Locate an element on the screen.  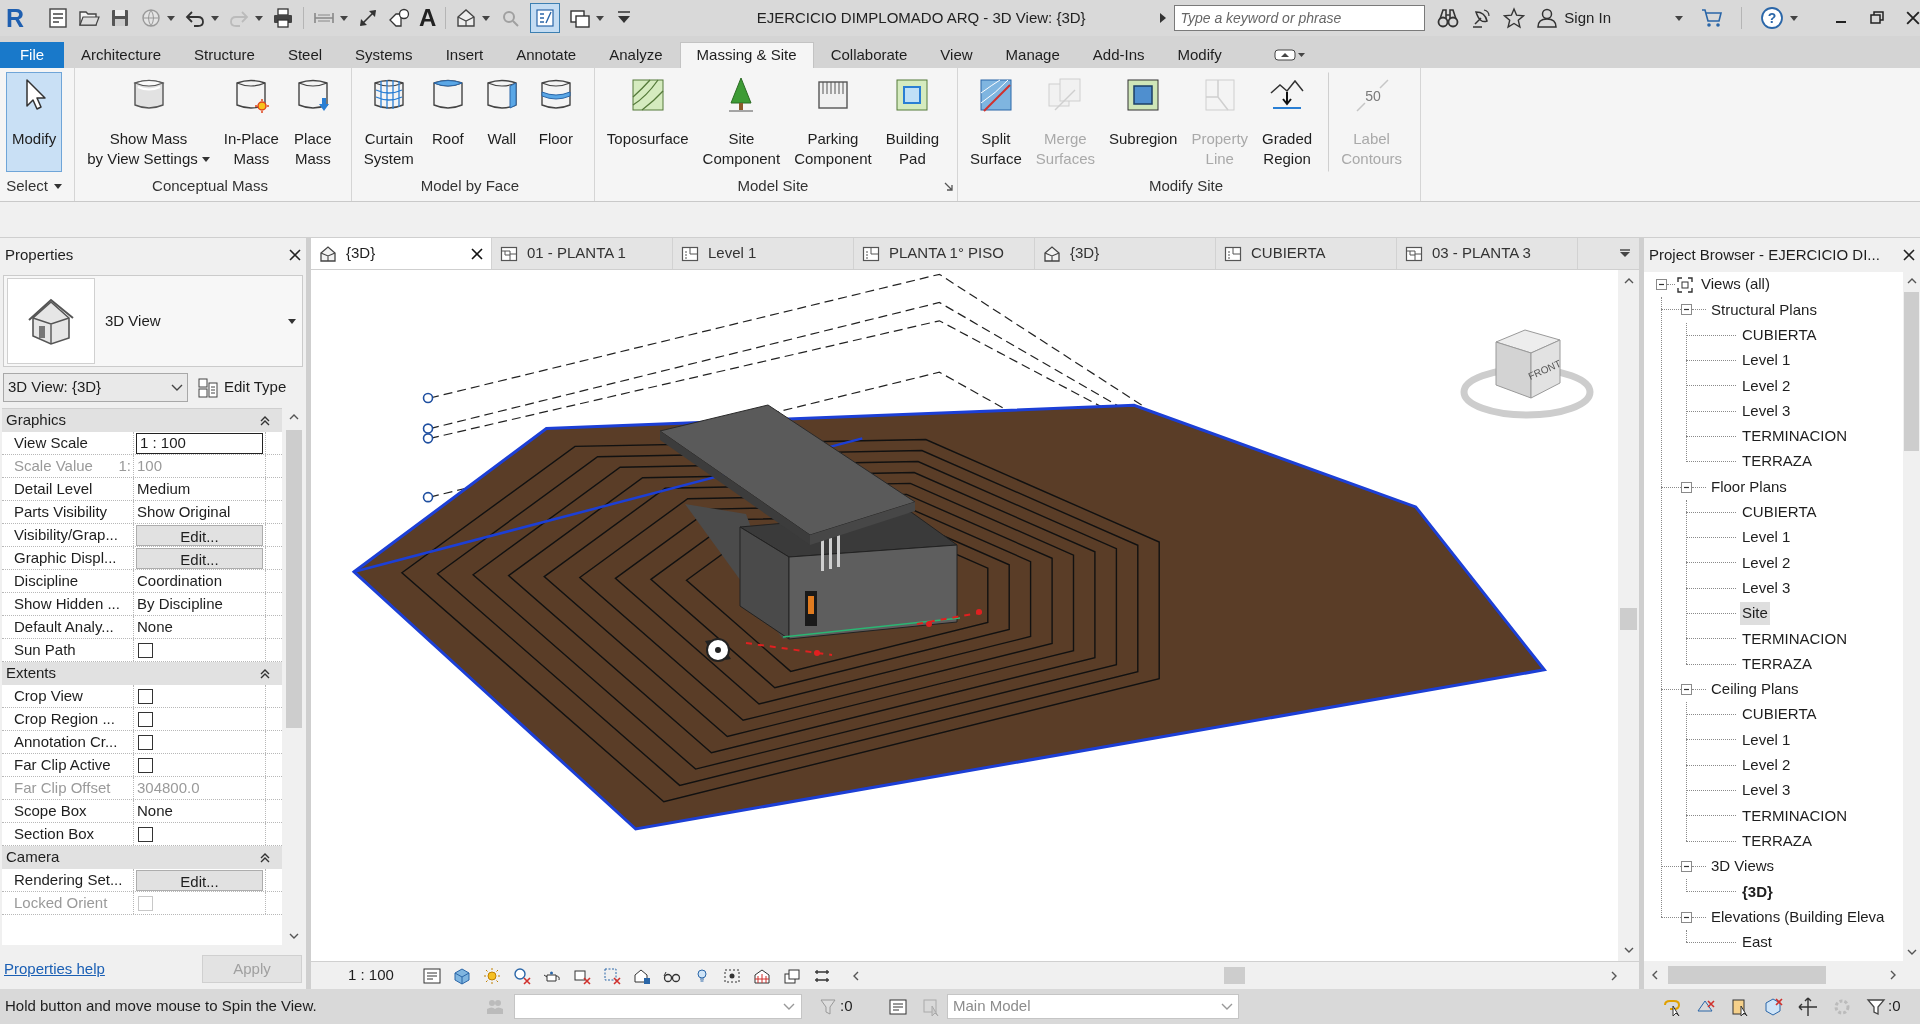
type-selector: 3D View is located at coordinates (153, 321).